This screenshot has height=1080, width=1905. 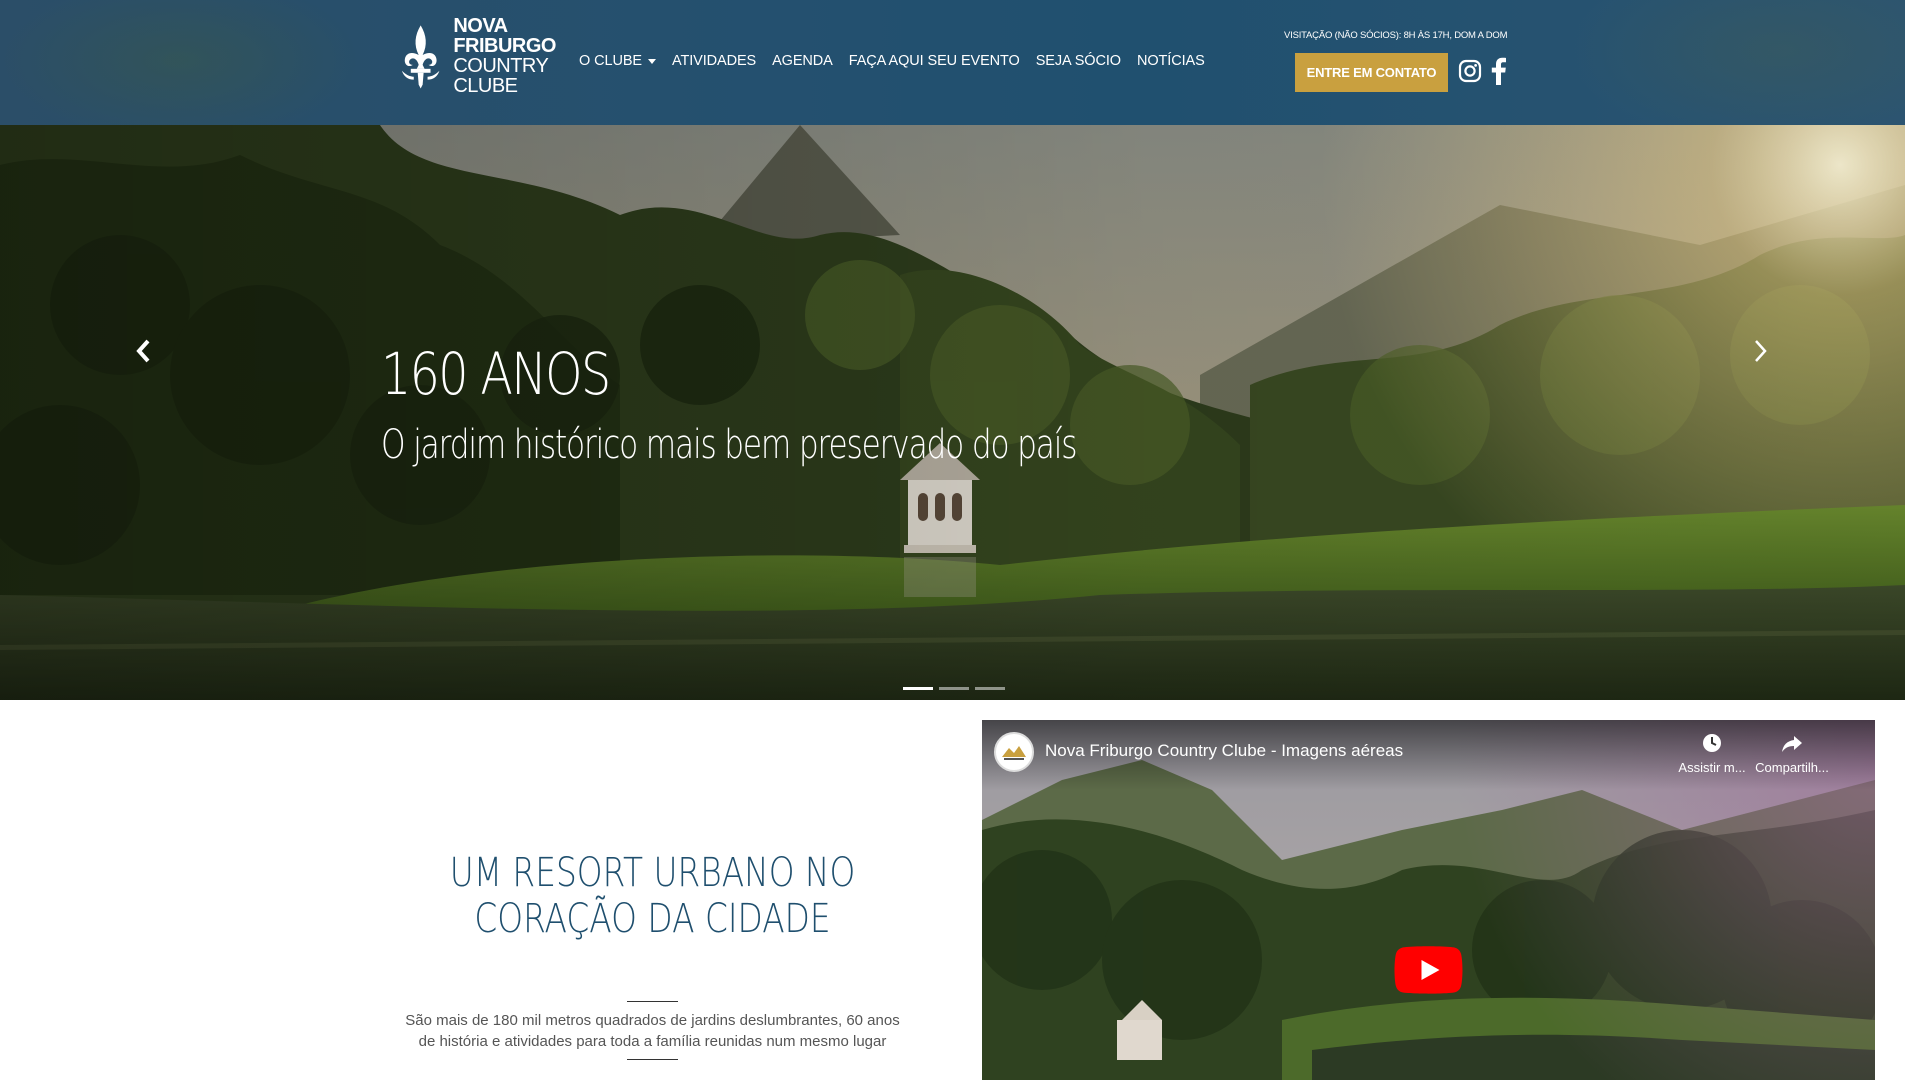 I want to click on play-icon, so click(x=1428, y=970).